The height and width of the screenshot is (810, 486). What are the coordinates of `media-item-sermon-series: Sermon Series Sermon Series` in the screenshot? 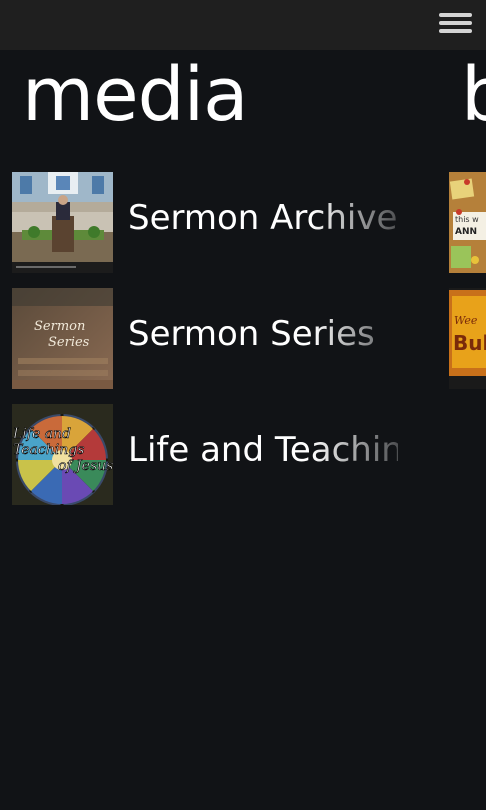 It's located at (222, 338).